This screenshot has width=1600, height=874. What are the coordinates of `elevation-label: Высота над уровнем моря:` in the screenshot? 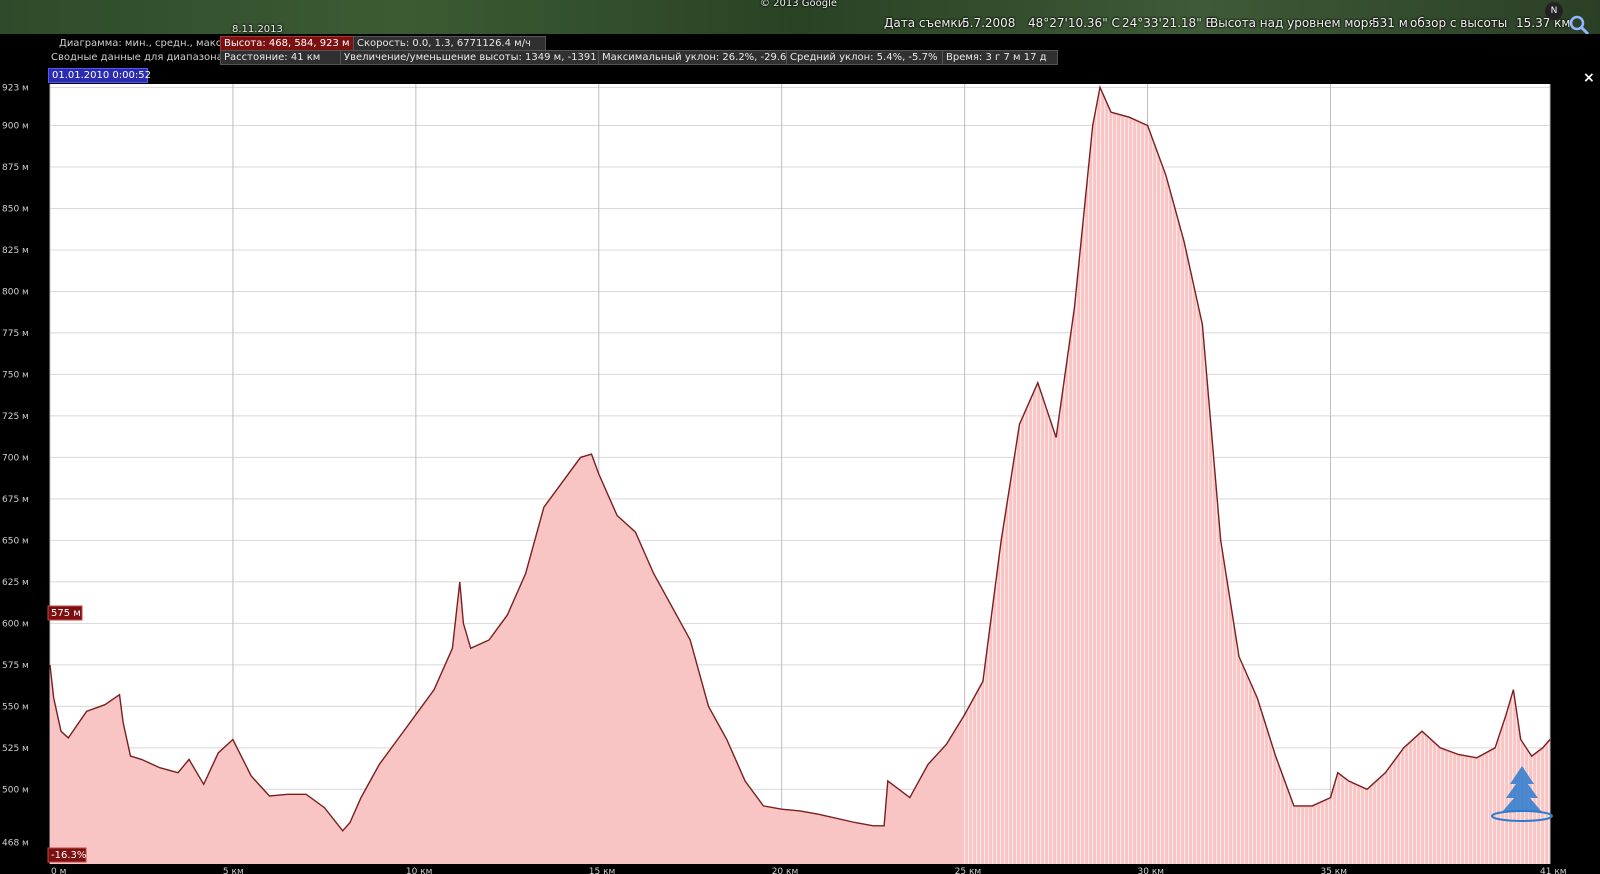 It's located at (1295, 23).